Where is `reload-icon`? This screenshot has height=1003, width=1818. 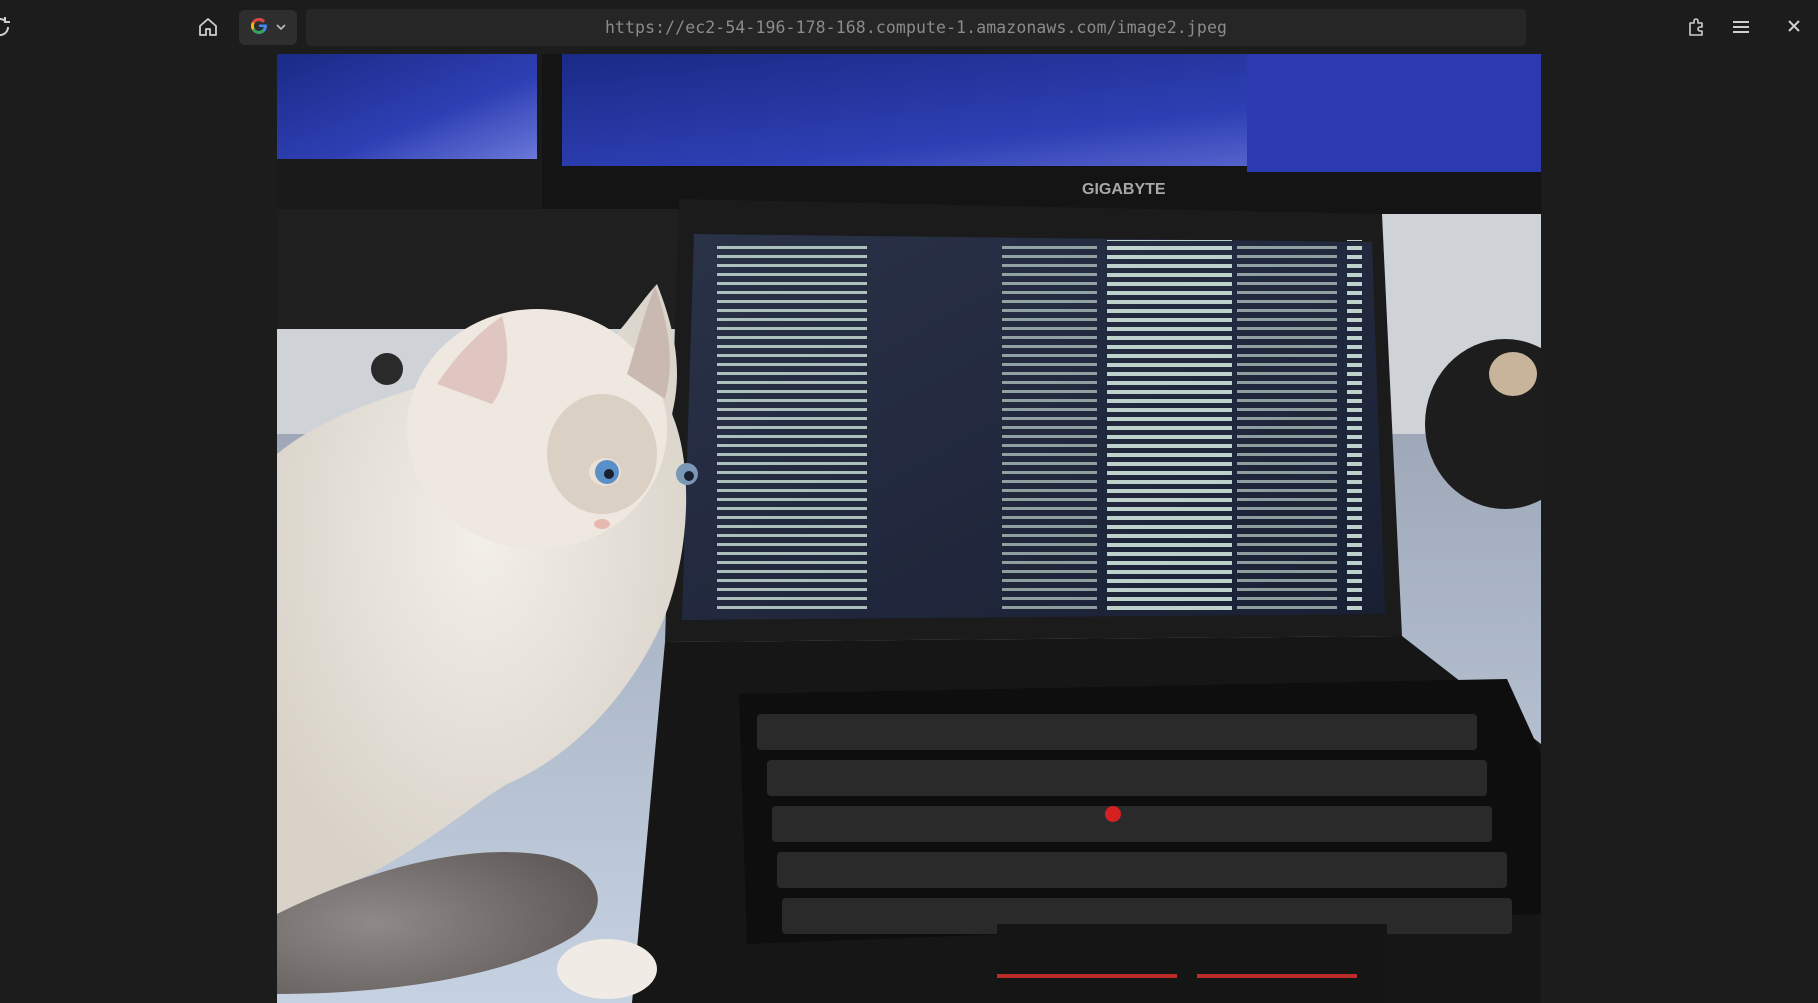
reload-icon is located at coordinates (7, 27).